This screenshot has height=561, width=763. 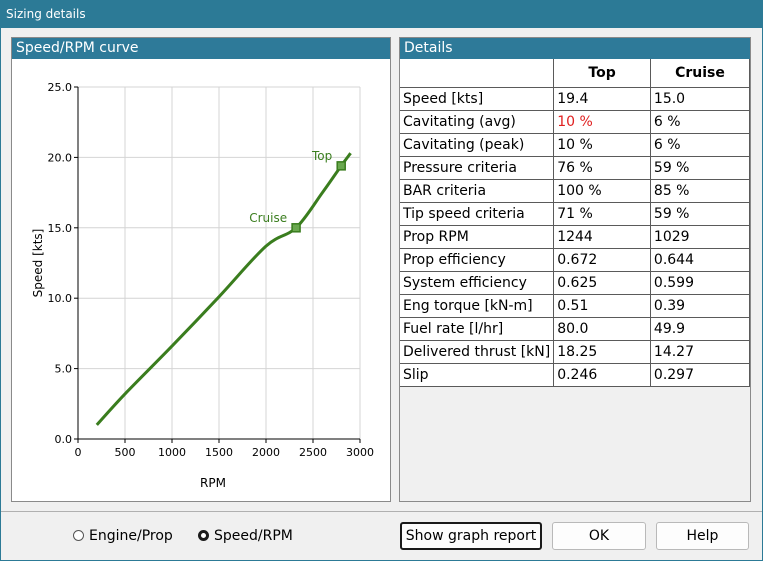 What do you see at coordinates (477, 351) in the screenshot?
I see `row-label: Delivered thrust [kN]` at bounding box center [477, 351].